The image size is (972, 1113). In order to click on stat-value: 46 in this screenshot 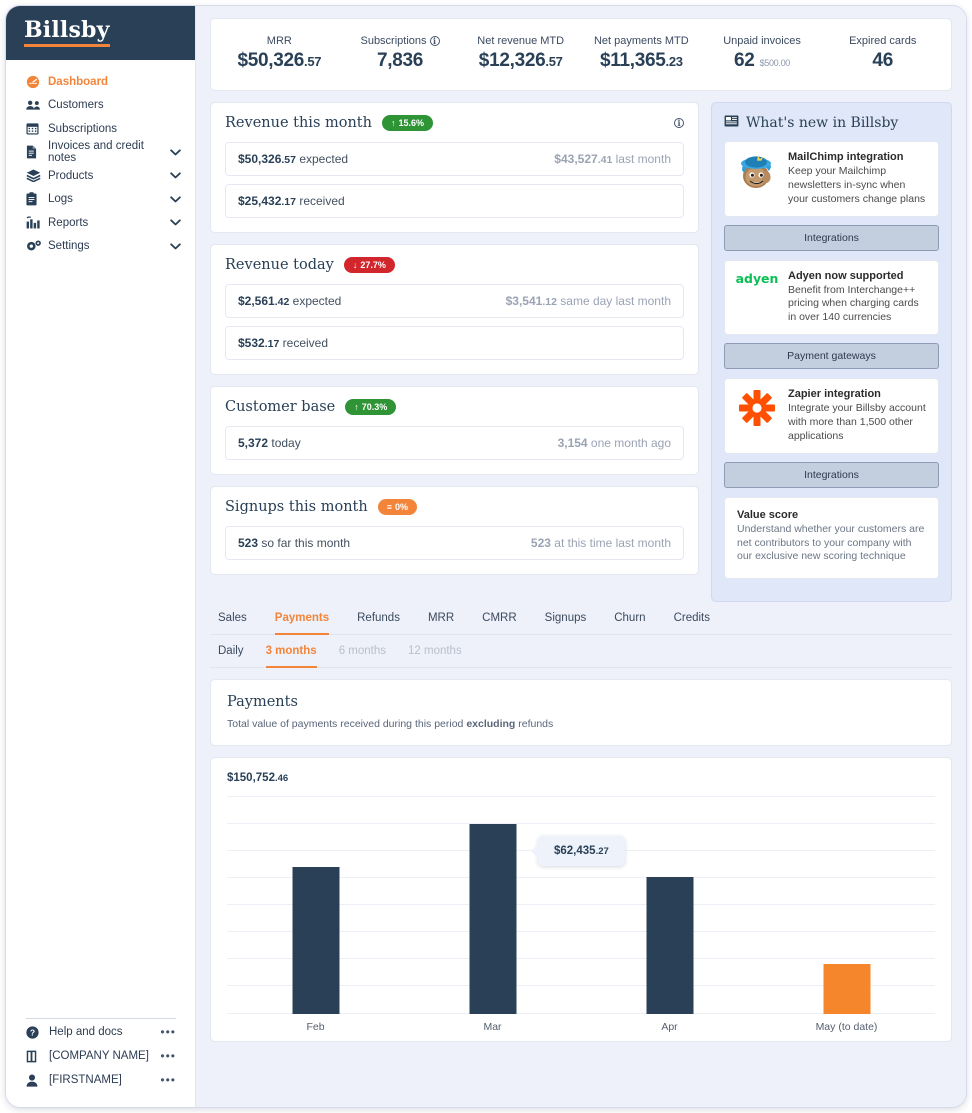, I will do `click(882, 60)`.